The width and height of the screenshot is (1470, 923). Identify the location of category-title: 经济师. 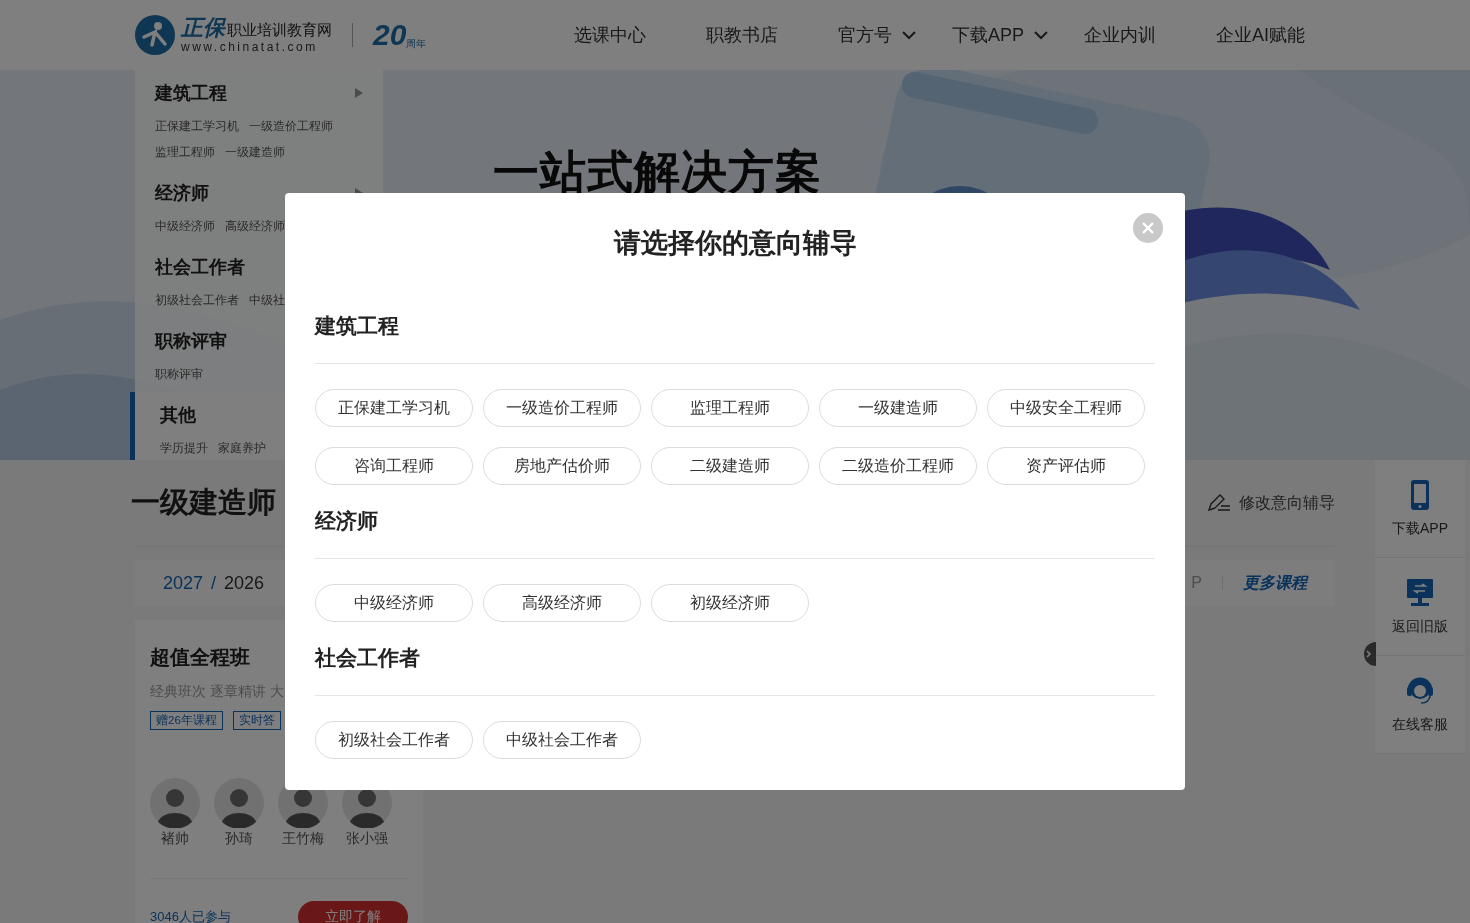
(182, 193).